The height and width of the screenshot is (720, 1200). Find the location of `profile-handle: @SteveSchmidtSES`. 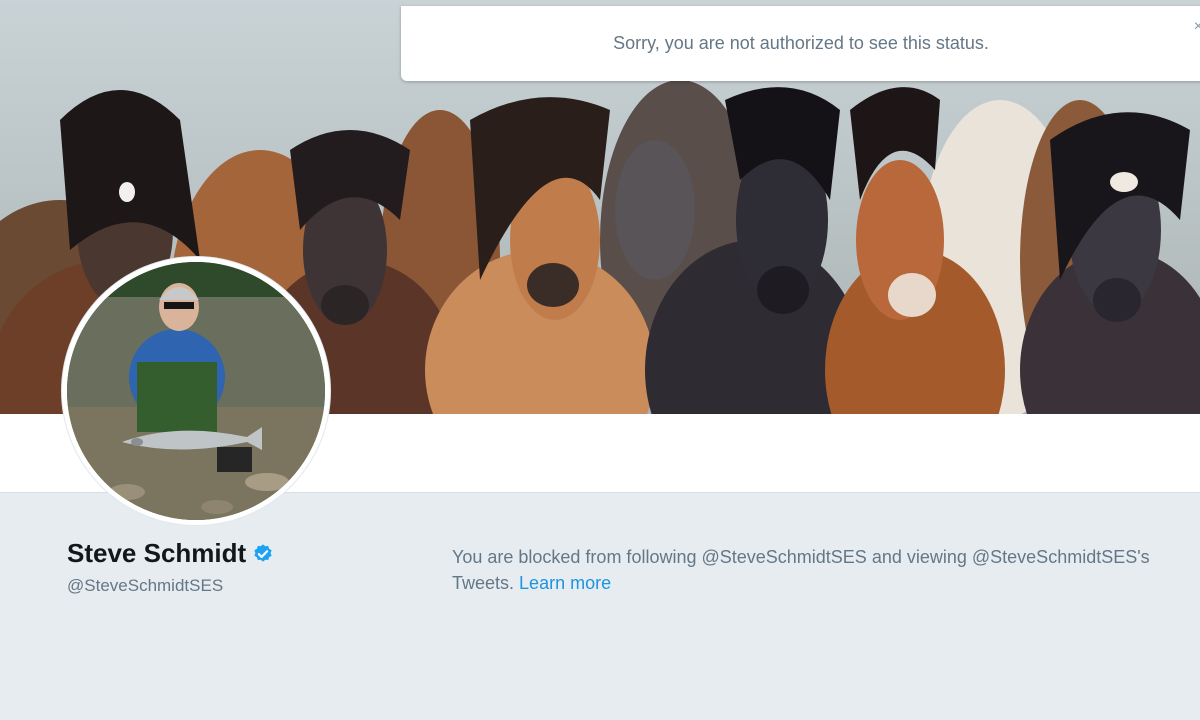

profile-handle: @SteveSchmidtSES is located at coordinates (145, 586).